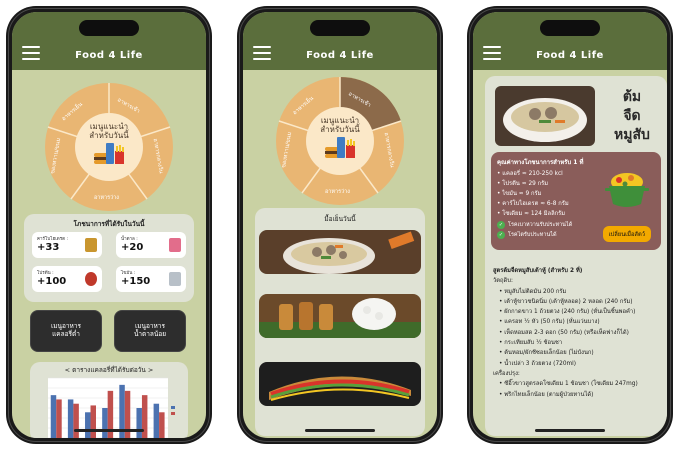 This screenshot has width=679, height=450. I want to click on seasoning-label: เครื่องปรุง:, so click(506, 373).